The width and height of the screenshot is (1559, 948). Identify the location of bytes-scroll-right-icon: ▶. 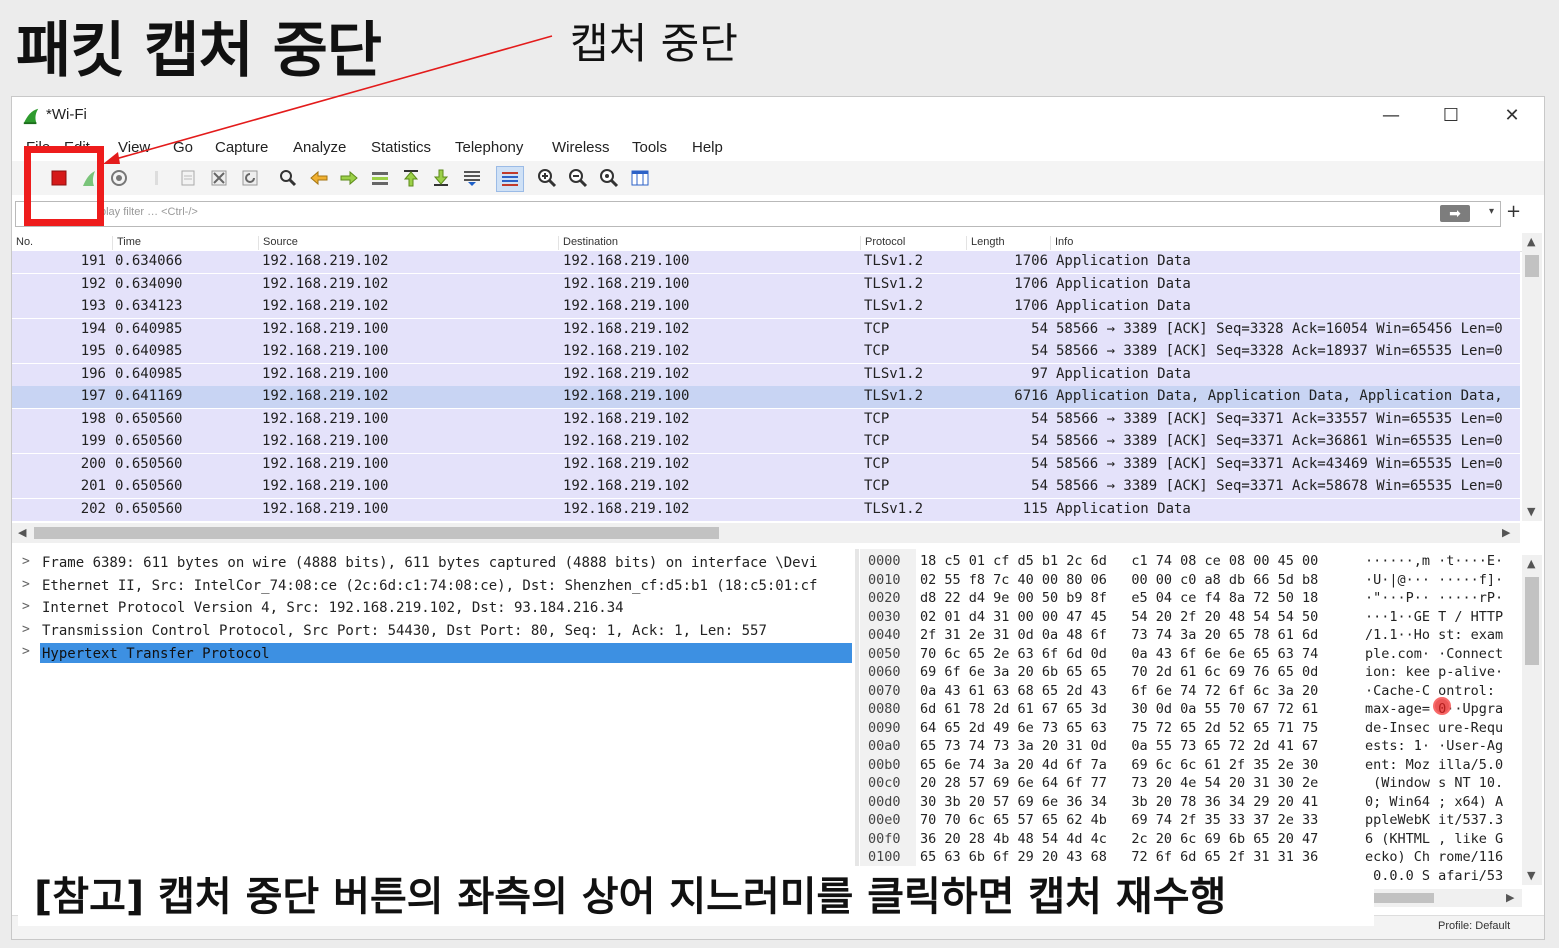
(1510, 897).